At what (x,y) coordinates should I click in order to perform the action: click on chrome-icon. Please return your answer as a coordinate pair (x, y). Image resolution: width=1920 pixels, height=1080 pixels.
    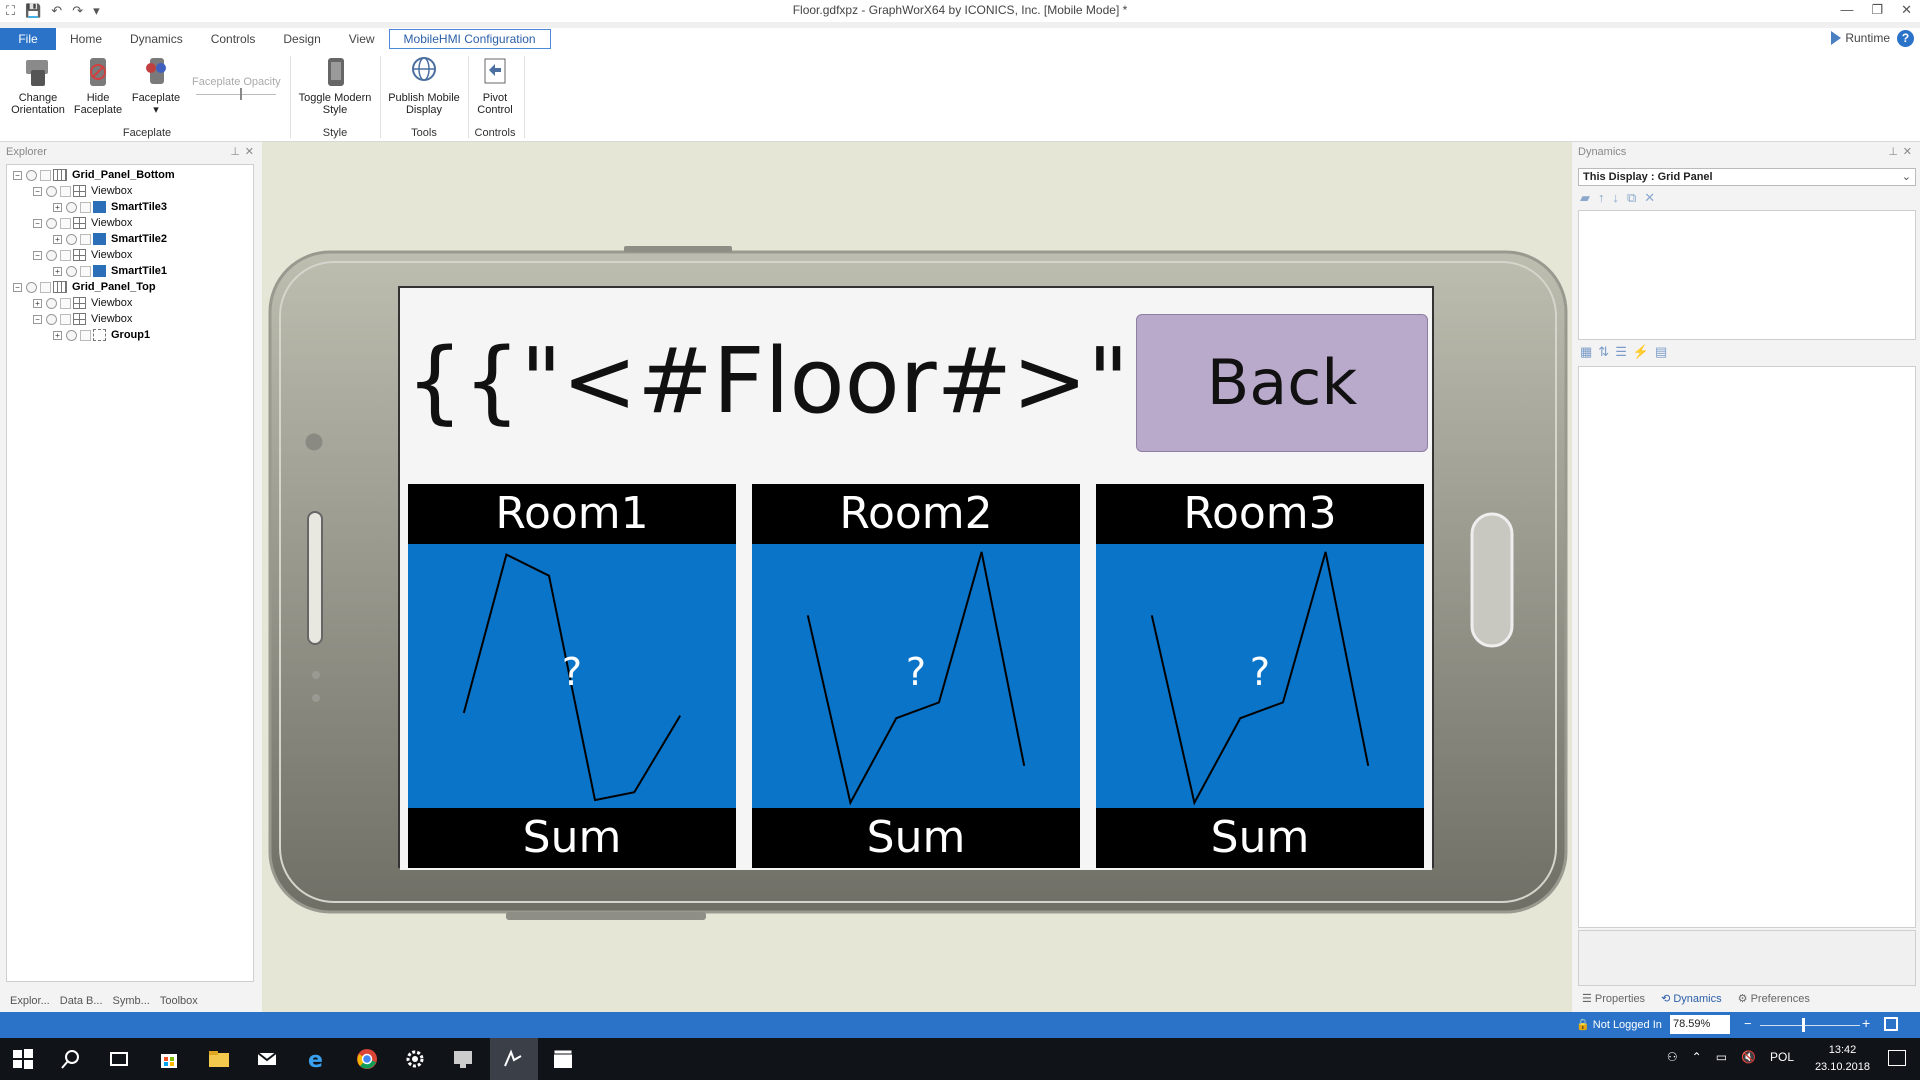
    Looking at the image, I should click on (367, 1059).